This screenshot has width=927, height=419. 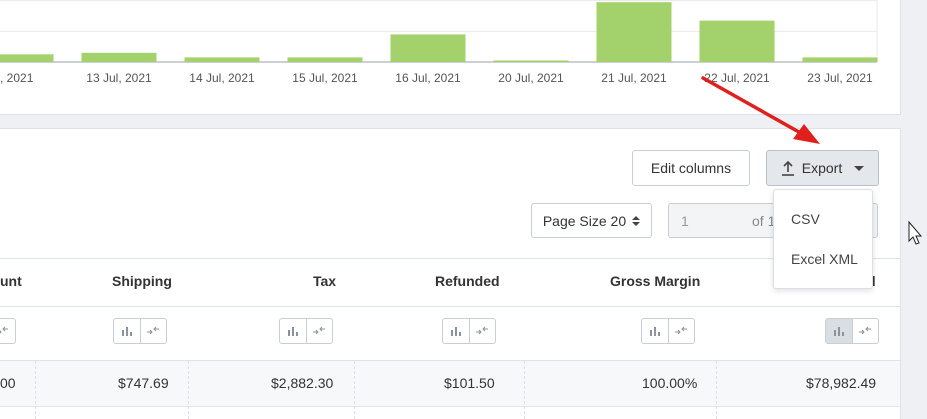 What do you see at coordinates (636, 220) in the screenshot?
I see `sort-updown-icon` at bounding box center [636, 220].